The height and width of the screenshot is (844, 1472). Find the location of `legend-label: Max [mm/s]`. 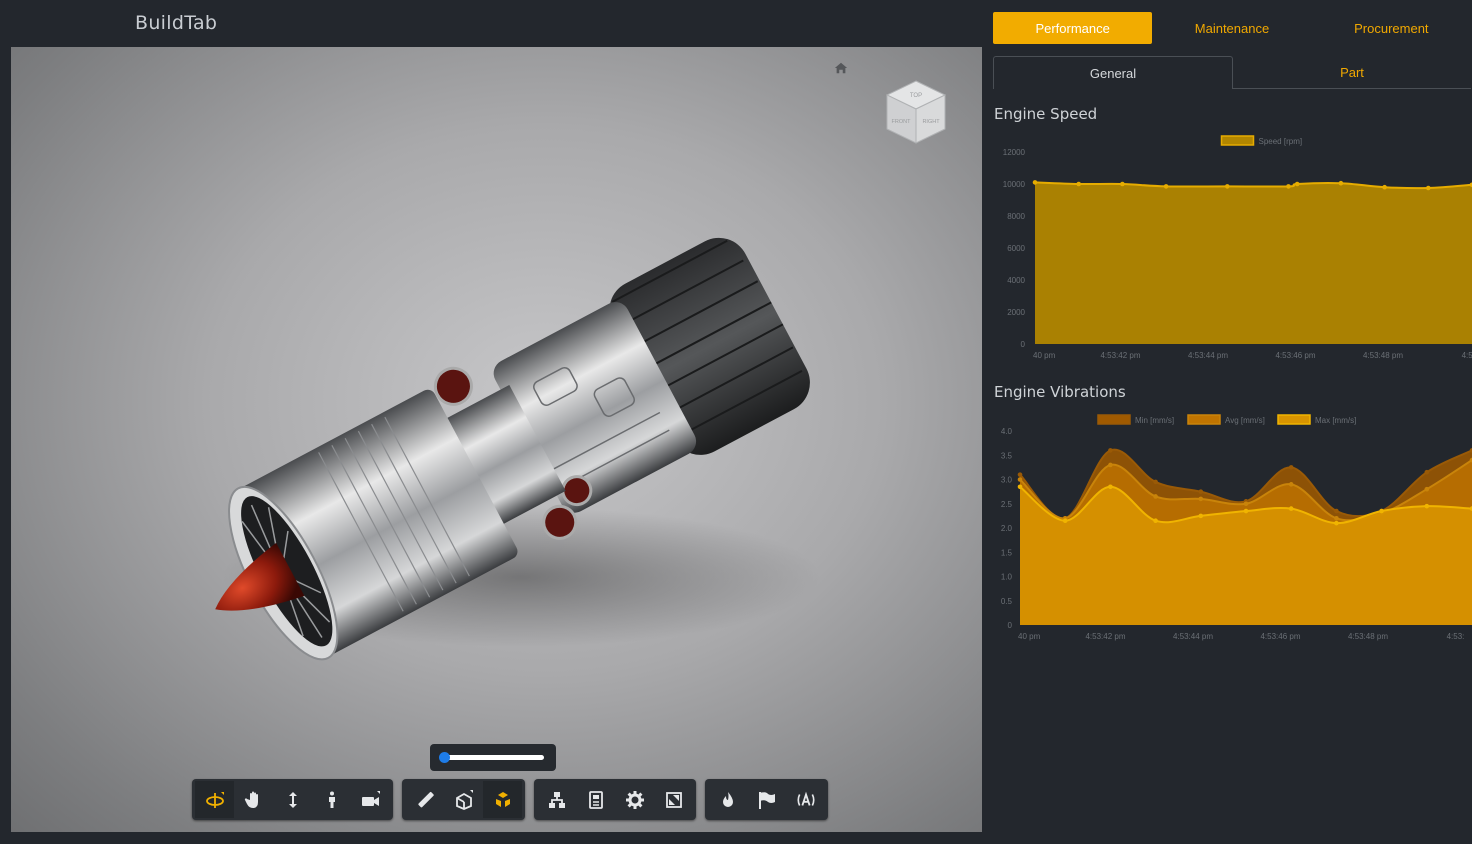

legend-label: Max [mm/s] is located at coordinates (1335, 420).